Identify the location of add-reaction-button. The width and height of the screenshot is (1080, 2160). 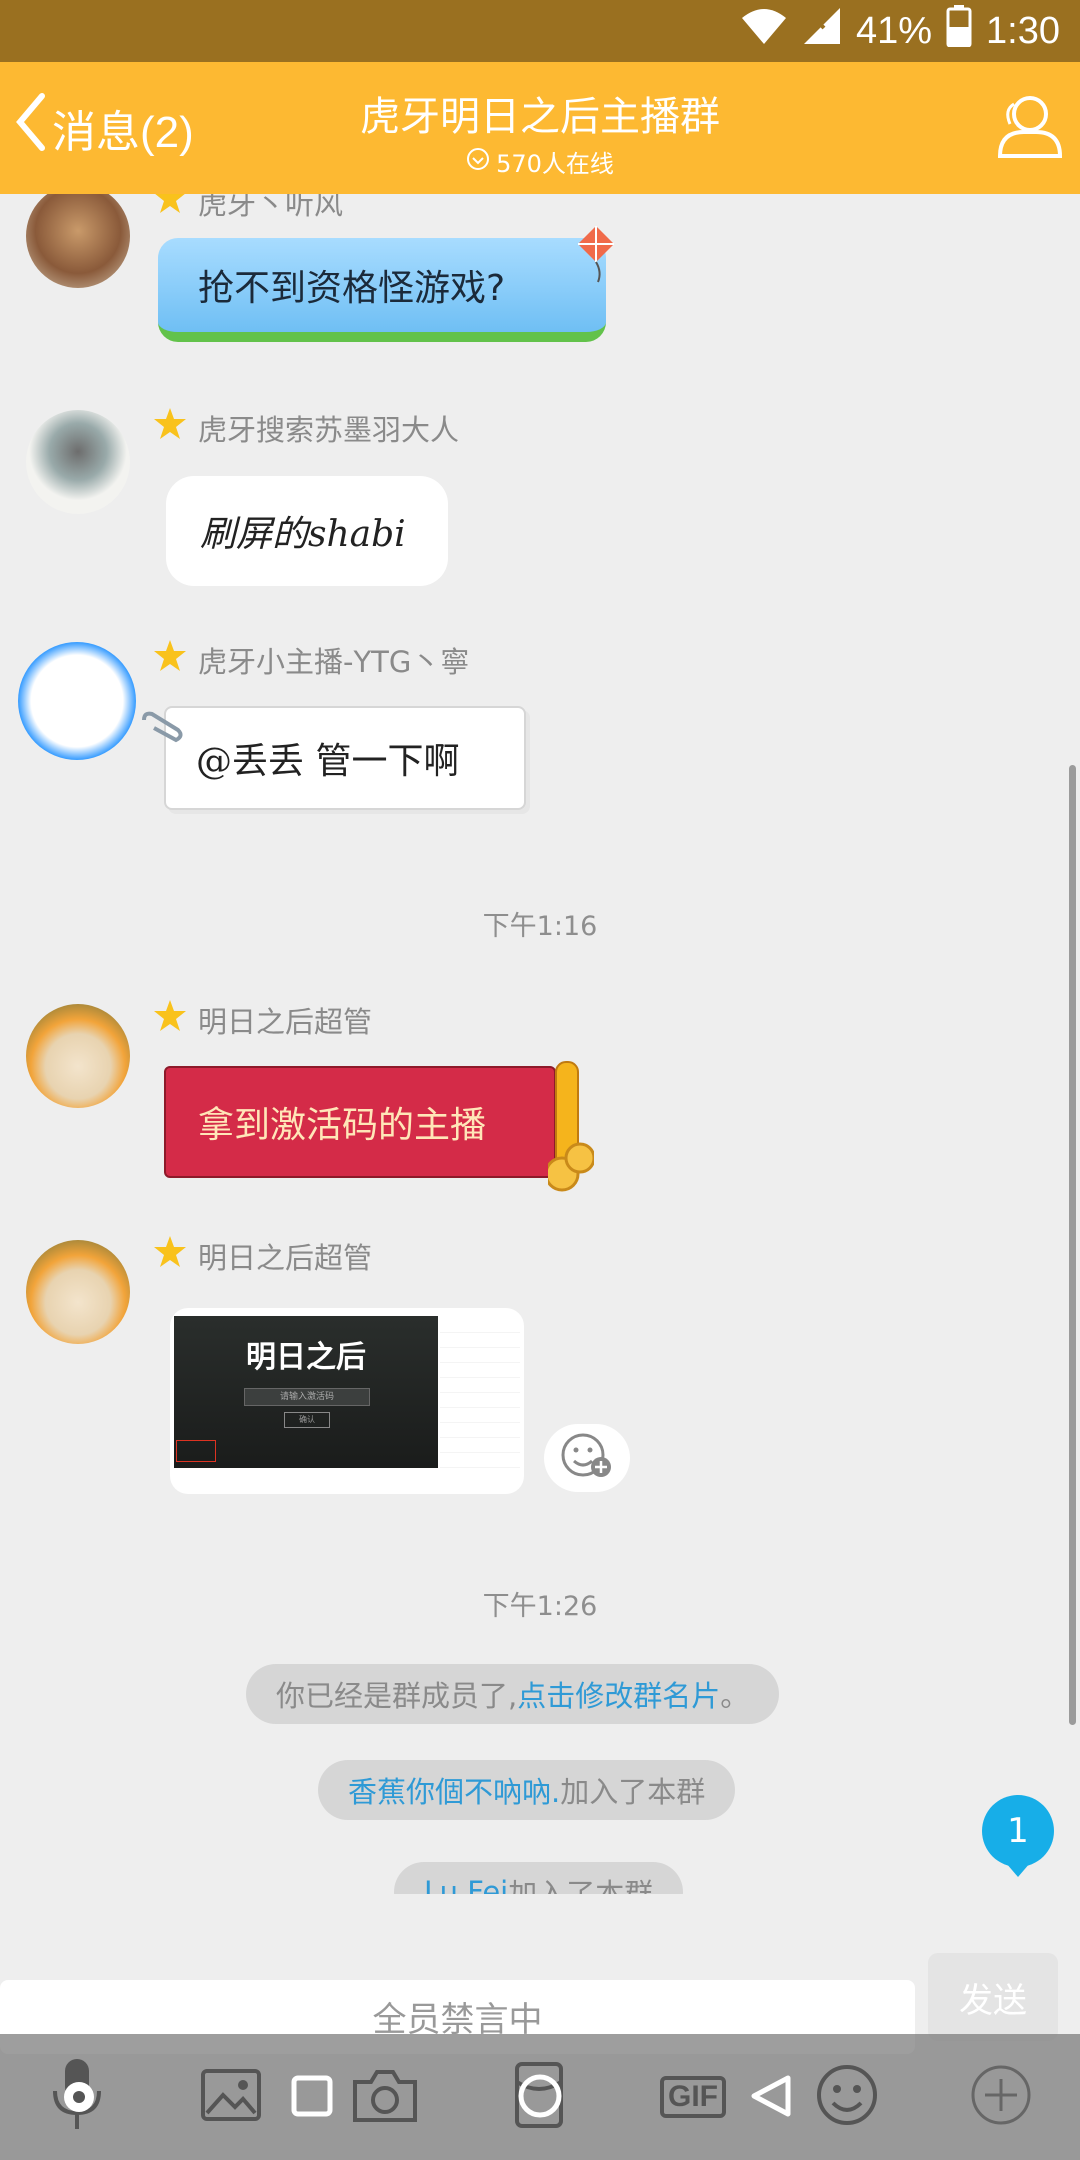
(587, 1458).